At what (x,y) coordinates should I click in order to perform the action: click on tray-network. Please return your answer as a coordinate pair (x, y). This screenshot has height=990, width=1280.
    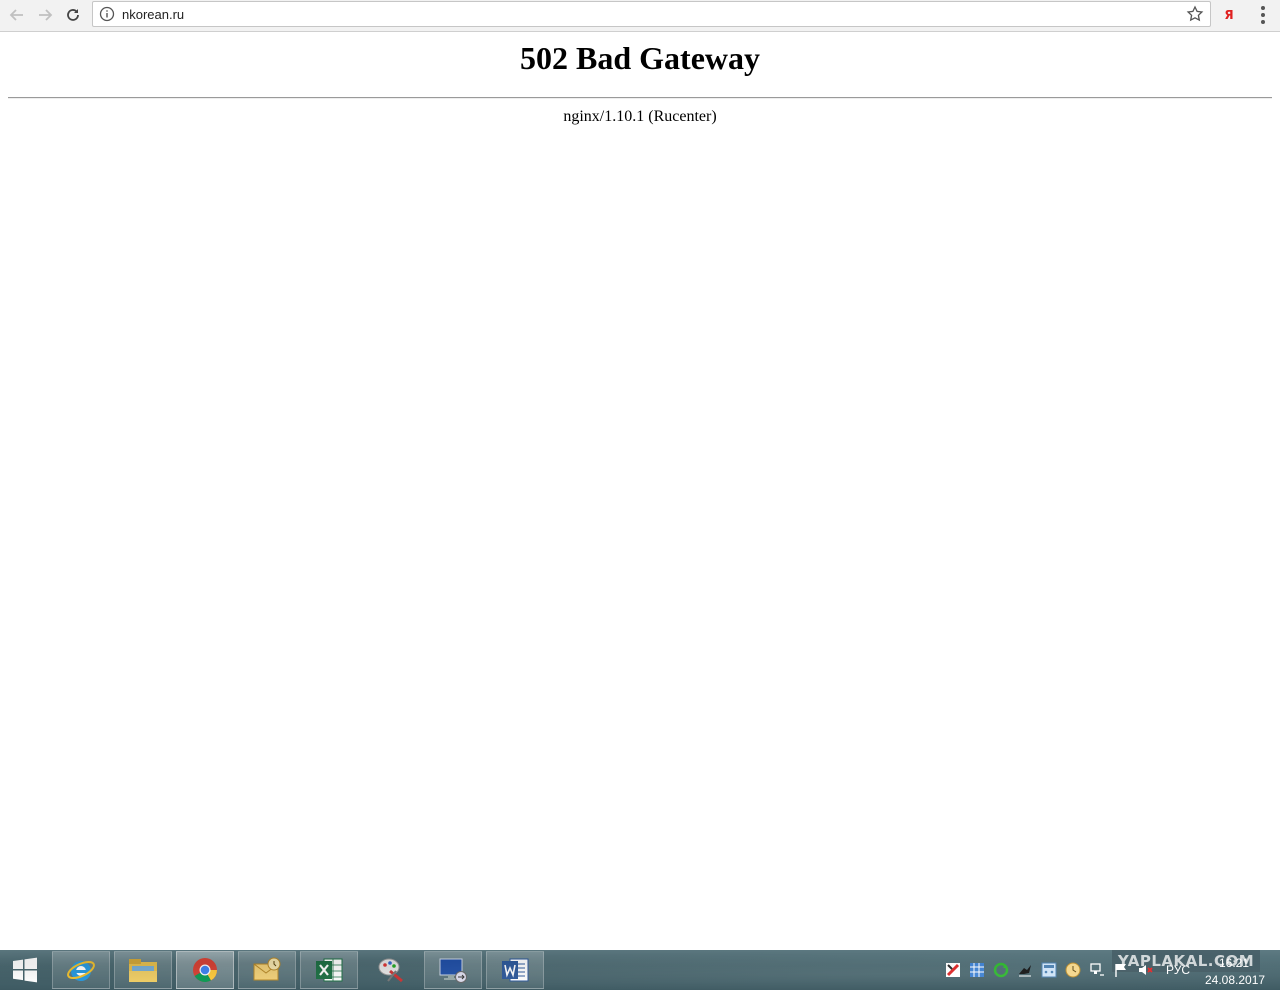
    Looking at the image, I should click on (1097, 970).